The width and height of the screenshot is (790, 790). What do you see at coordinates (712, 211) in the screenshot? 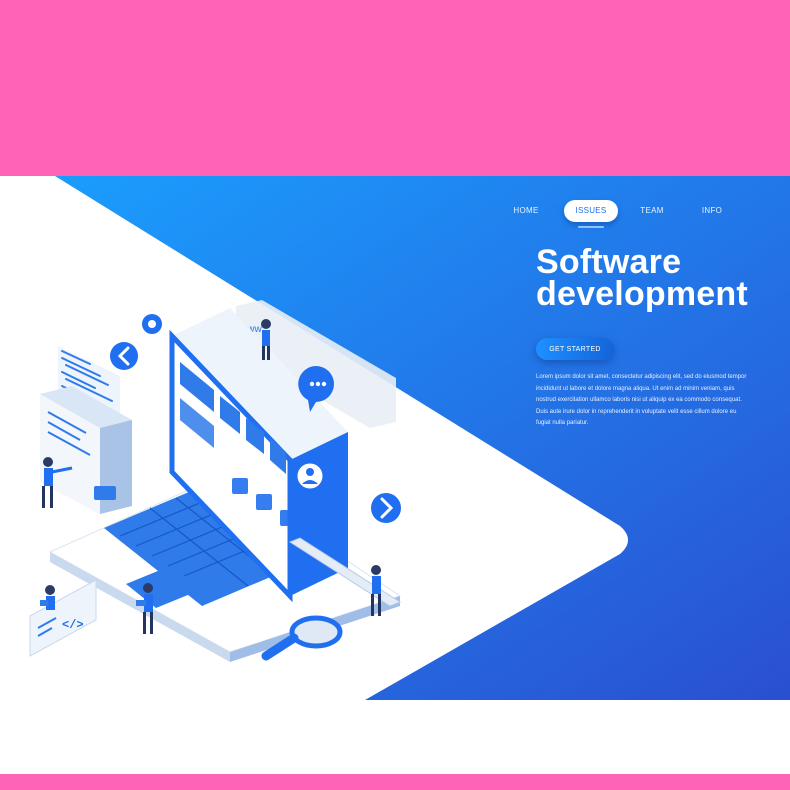
I see `nav-info: INFO` at bounding box center [712, 211].